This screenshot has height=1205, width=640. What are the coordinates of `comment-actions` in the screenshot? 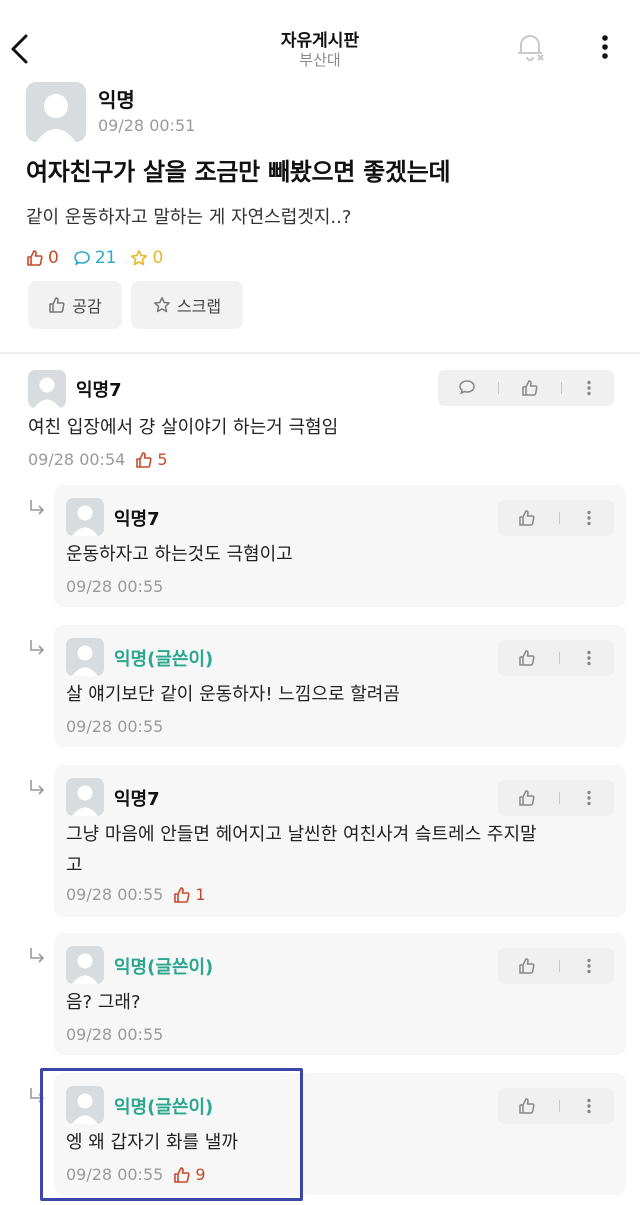 It's located at (526, 388).